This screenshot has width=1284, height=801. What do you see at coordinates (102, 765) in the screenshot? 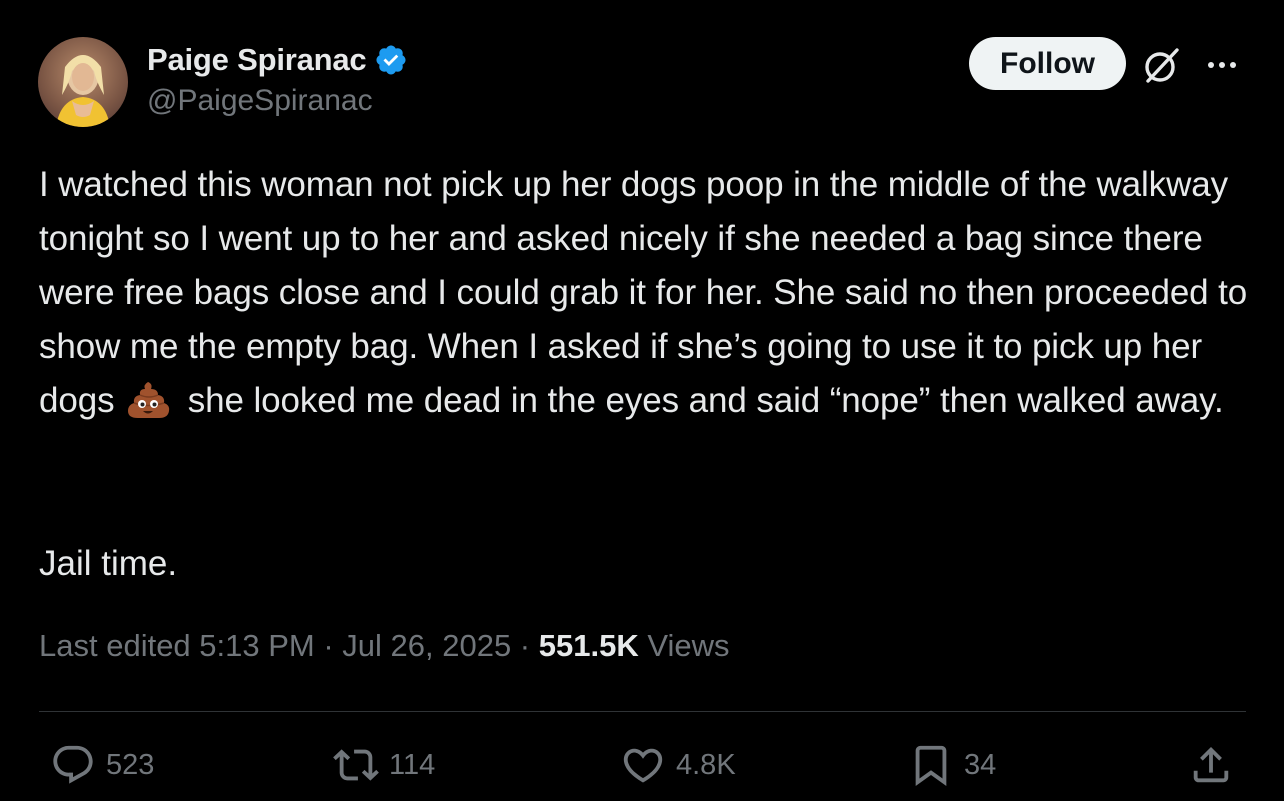
I see `reply-button: 523` at bounding box center [102, 765].